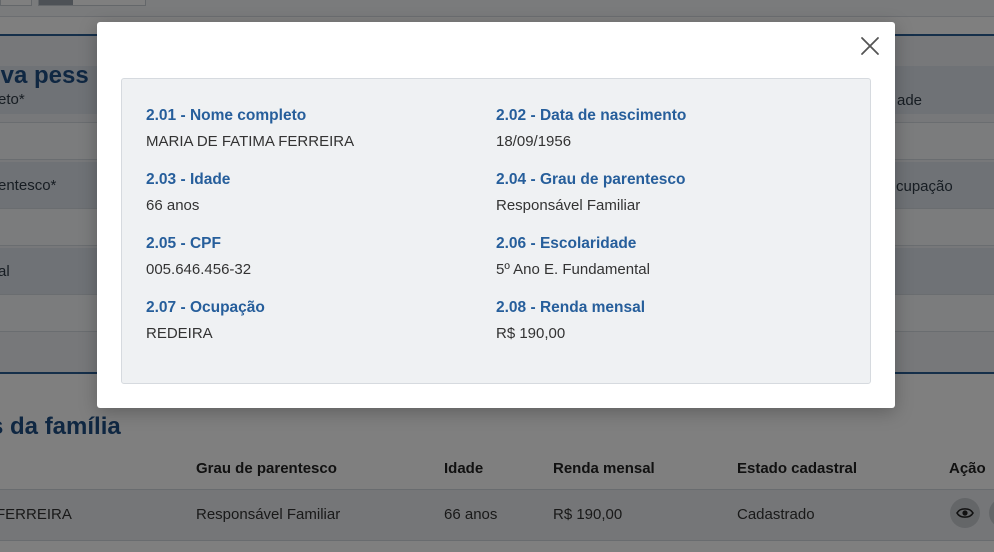  What do you see at coordinates (198, 256) in the screenshot?
I see `field-cpf: 2.05 - CPF 005.646.456-32` at bounding box center [198, 256].